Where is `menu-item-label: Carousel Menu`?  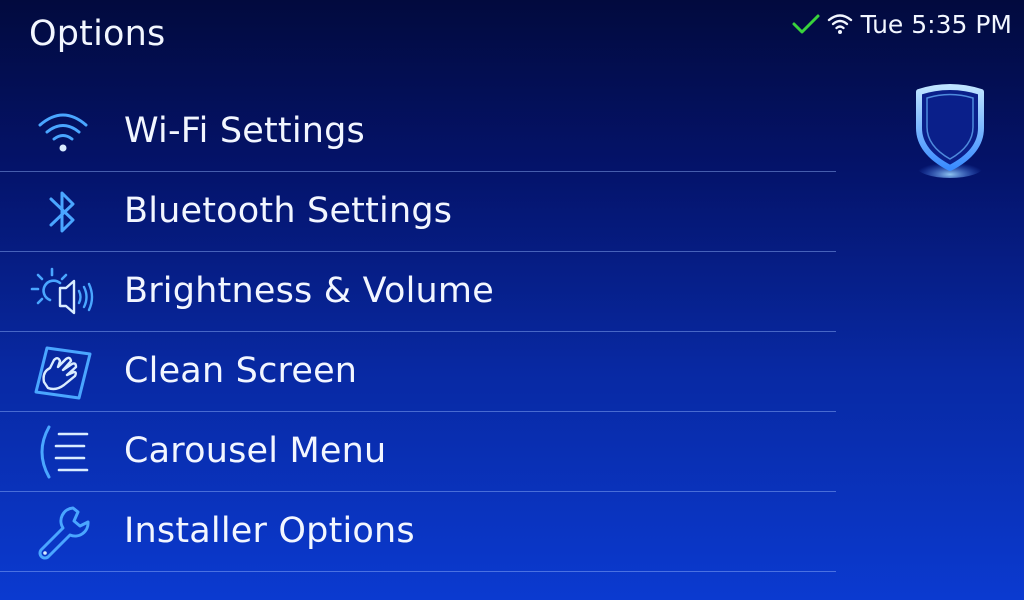 menu-item-label: Carousel Menu is located at coordinates (255, 450).